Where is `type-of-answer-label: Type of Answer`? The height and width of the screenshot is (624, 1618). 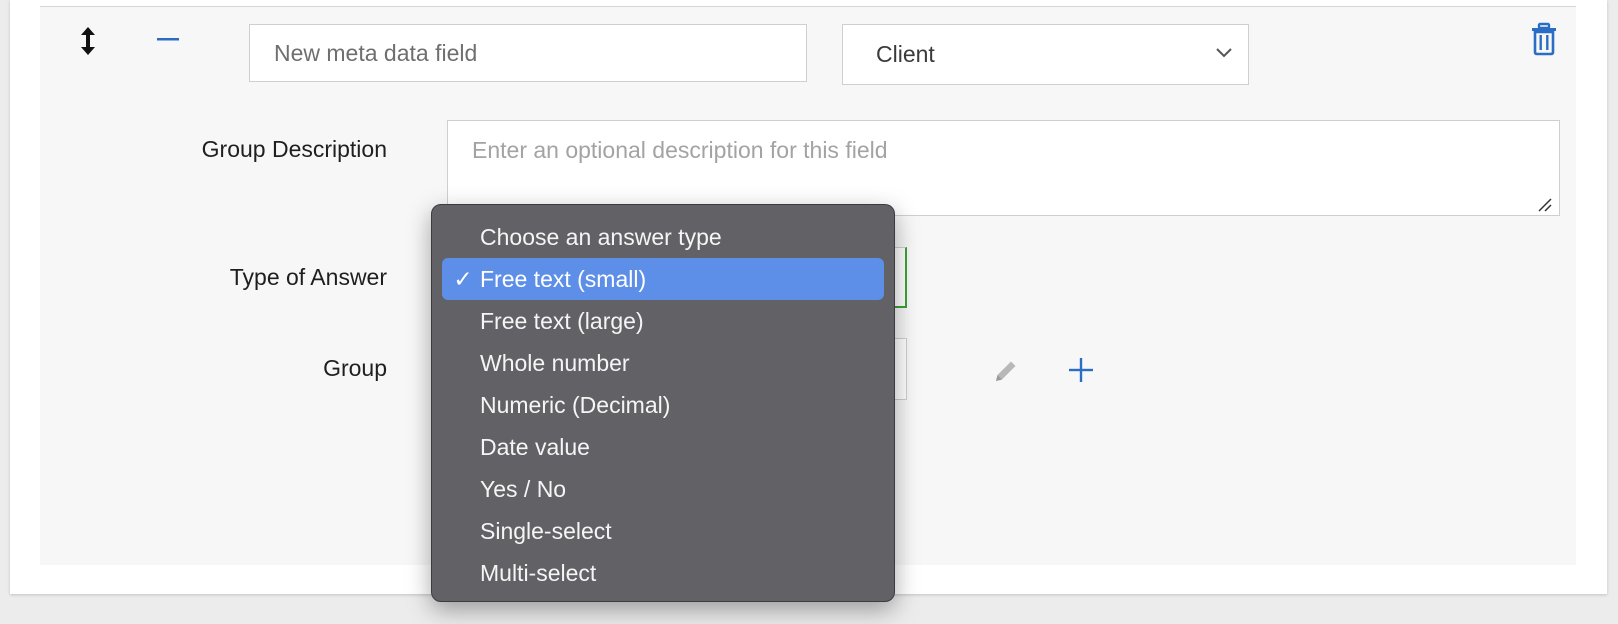 type-of-answer-label: Type of Answer is located at coordinates (308, 277).